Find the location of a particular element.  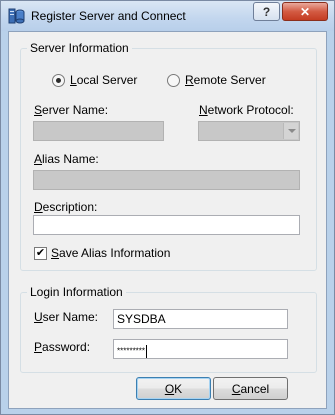

cancel-button: Cancel is located at coordinates (250, 388).